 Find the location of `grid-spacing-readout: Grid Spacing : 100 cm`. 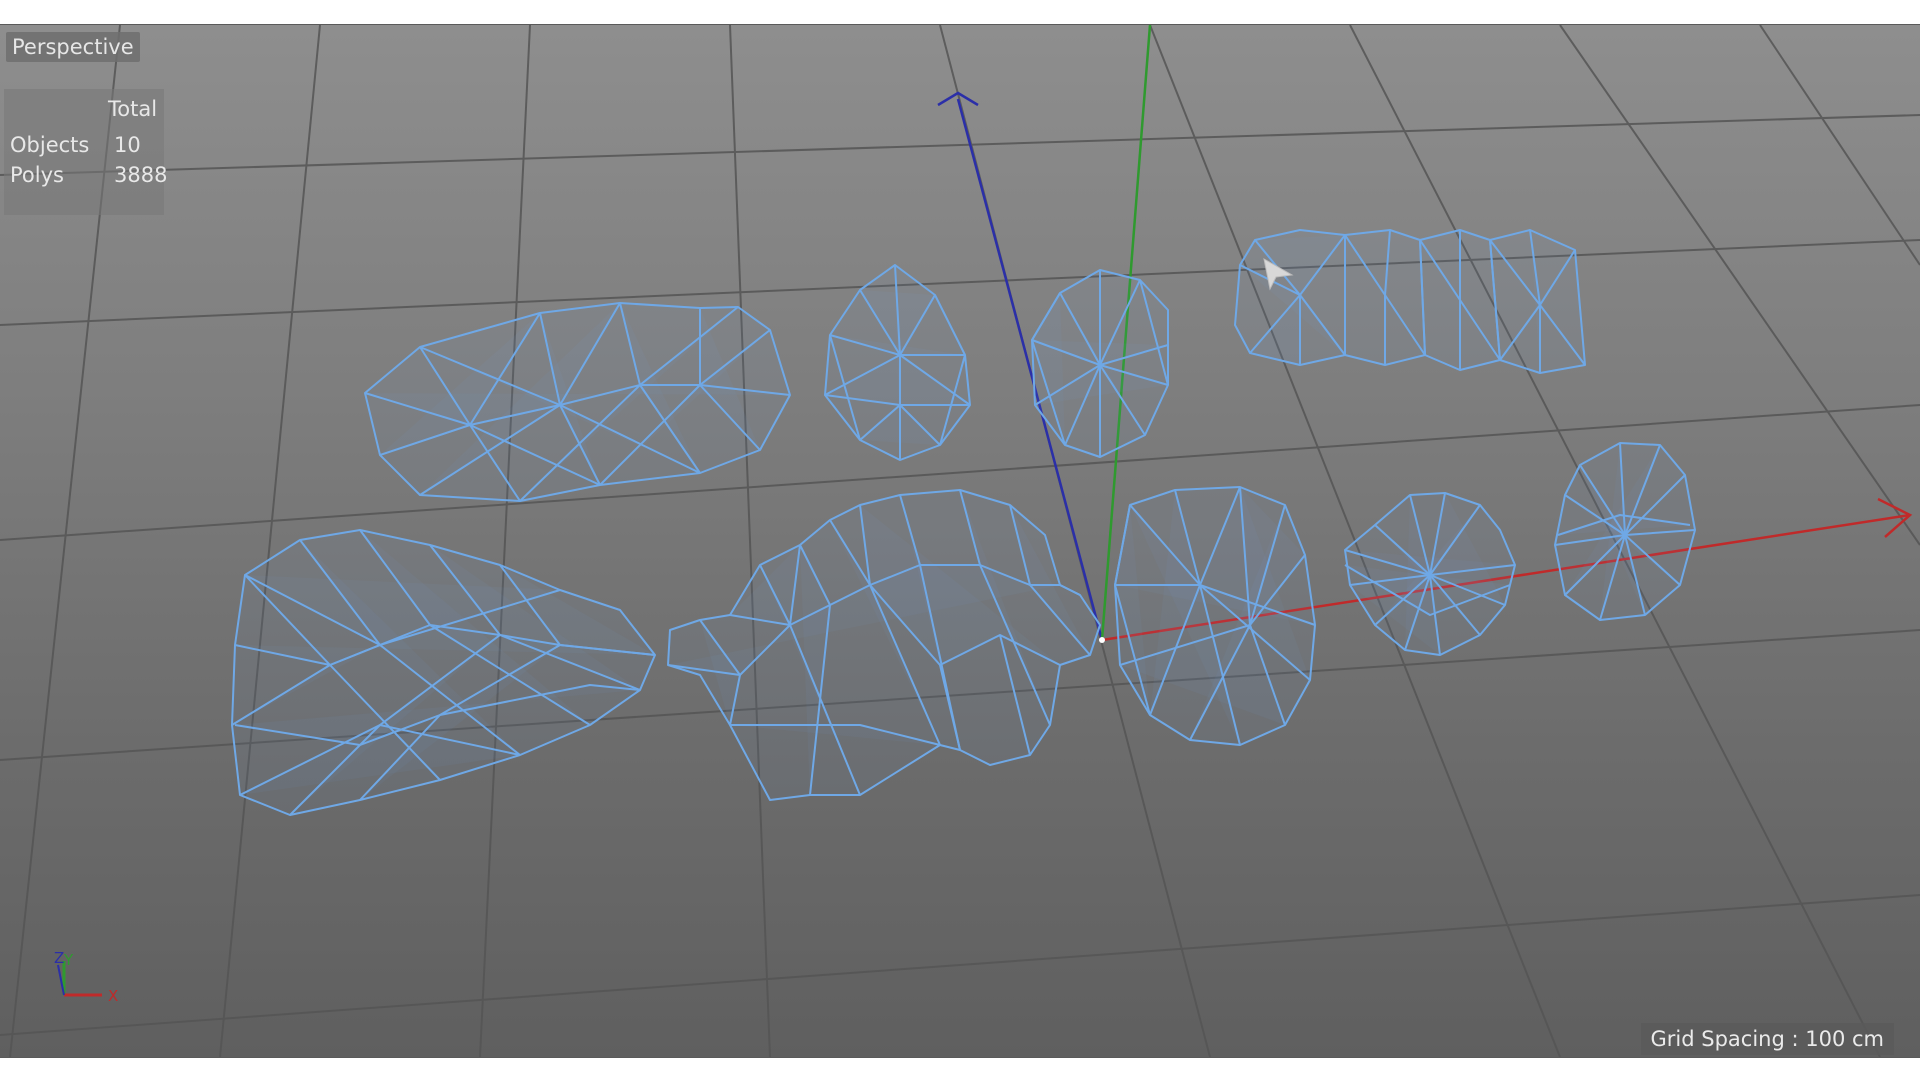

grid-spacing-readout: Grid Spacing : 100 cm is located at coordinates (1767, 1039).